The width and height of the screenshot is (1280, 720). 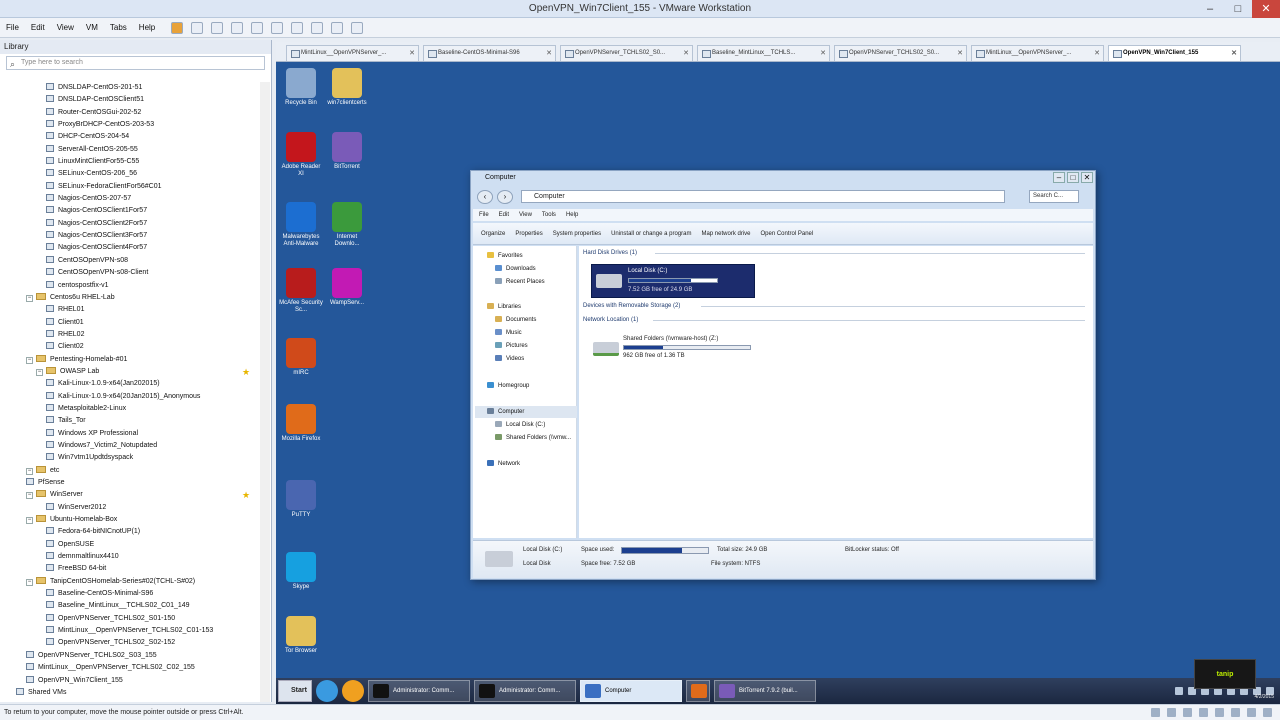 What do you see at coordinates (1264, 697) in the screenshot?
I see `taskbar-clock: 4/2/2015` at bounding box center [1264, 697].